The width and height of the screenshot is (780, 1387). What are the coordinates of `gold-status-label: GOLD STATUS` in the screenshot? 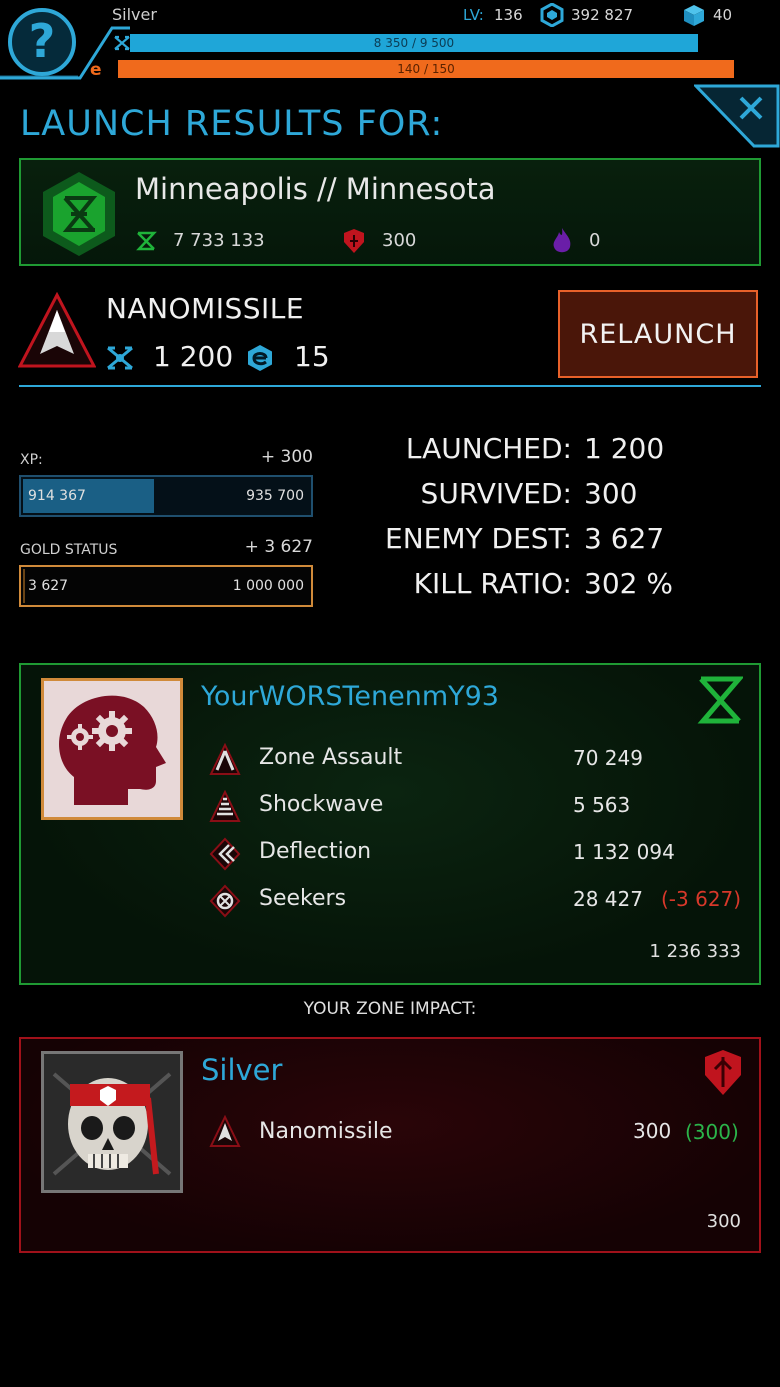 It's located at (69, 550).